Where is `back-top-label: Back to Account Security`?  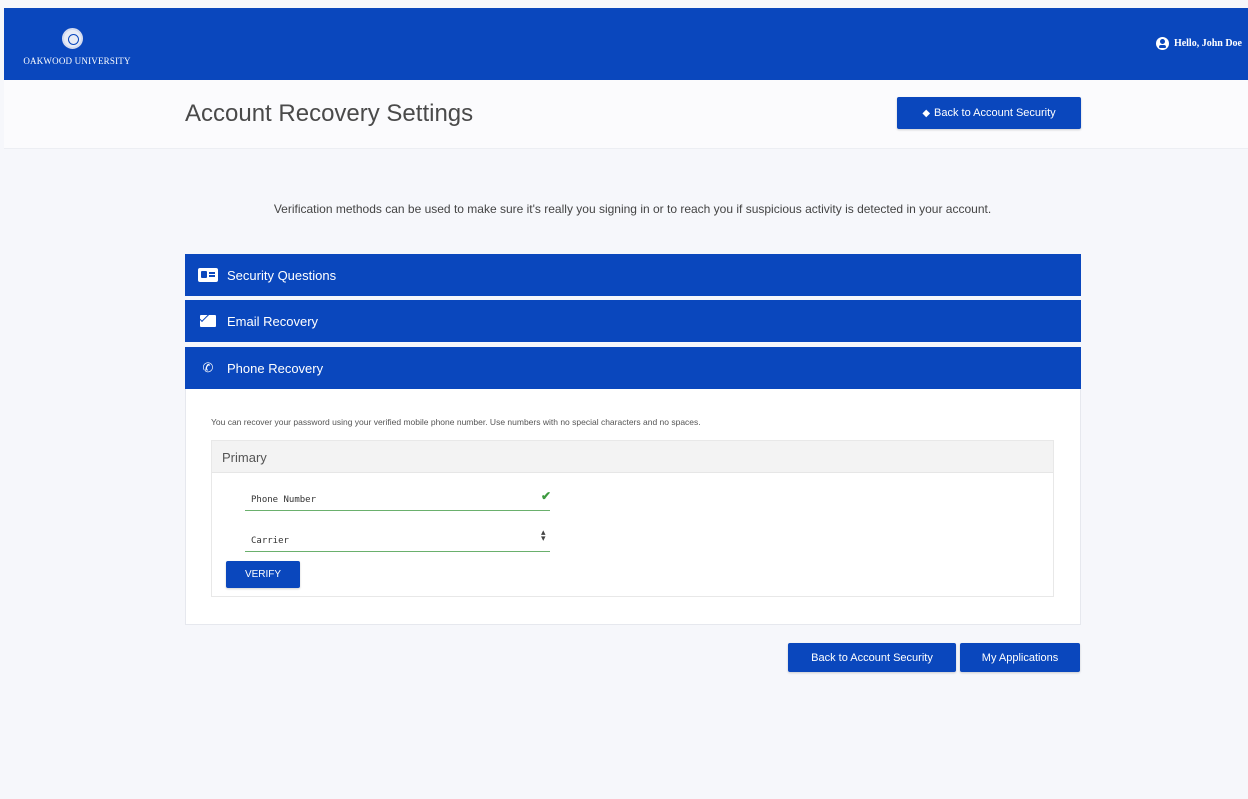 back-top-label: Back to Account Security is located at coordinates (995, 113).